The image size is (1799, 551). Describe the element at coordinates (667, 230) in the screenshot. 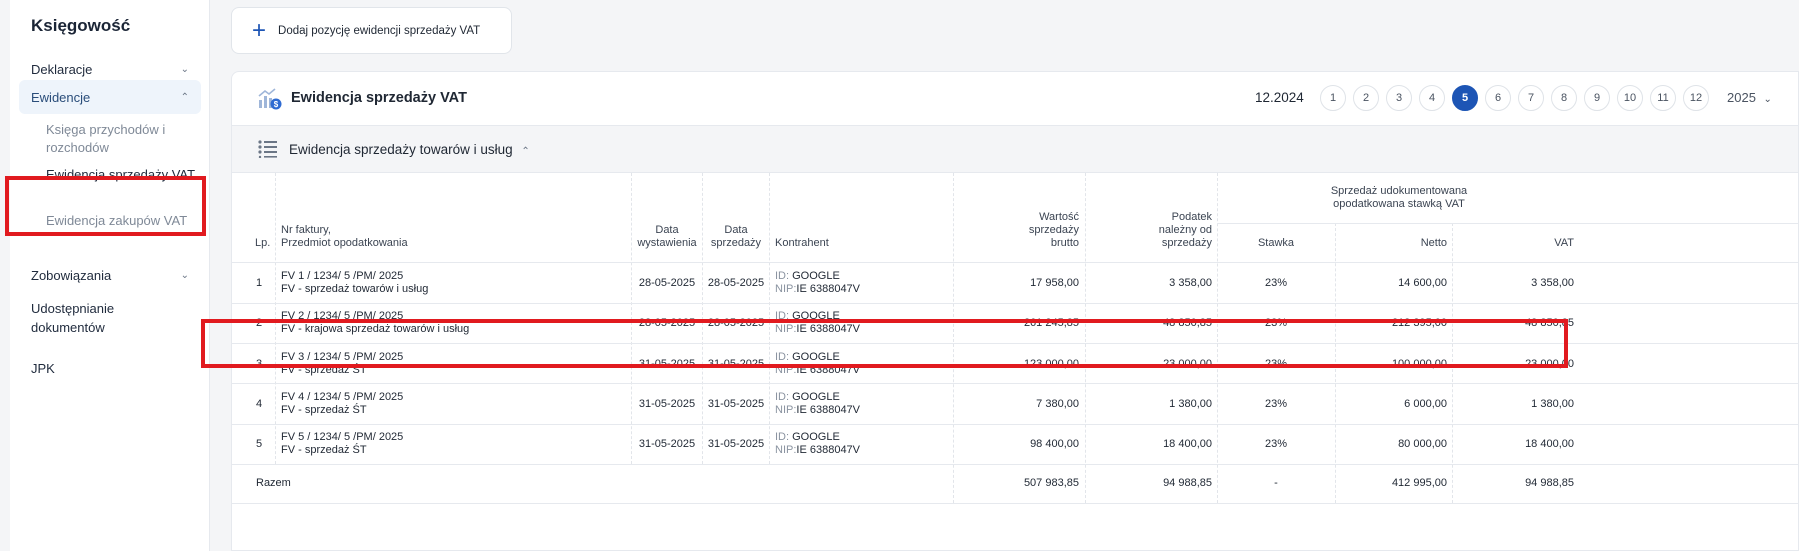

I see `header-data-wyst-1: Data` at that location.